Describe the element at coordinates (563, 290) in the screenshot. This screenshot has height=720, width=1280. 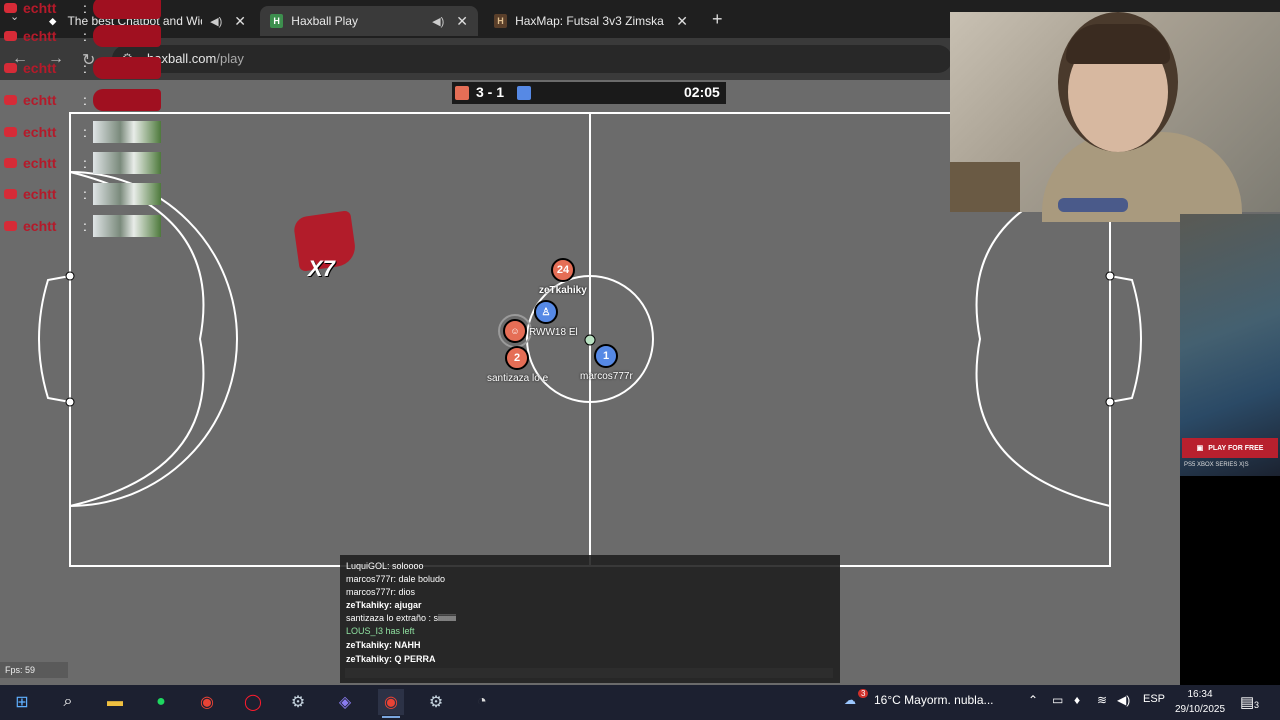
I see `player-name: zeTkahiky` at that location.